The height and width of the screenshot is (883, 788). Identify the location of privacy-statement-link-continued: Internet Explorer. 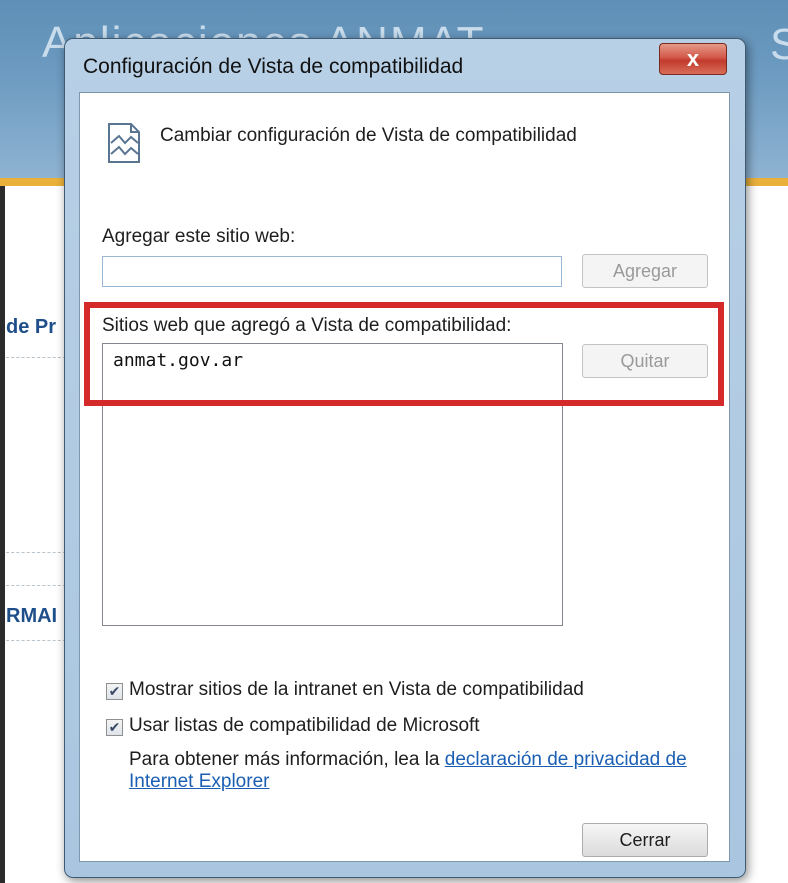
(199, 781).